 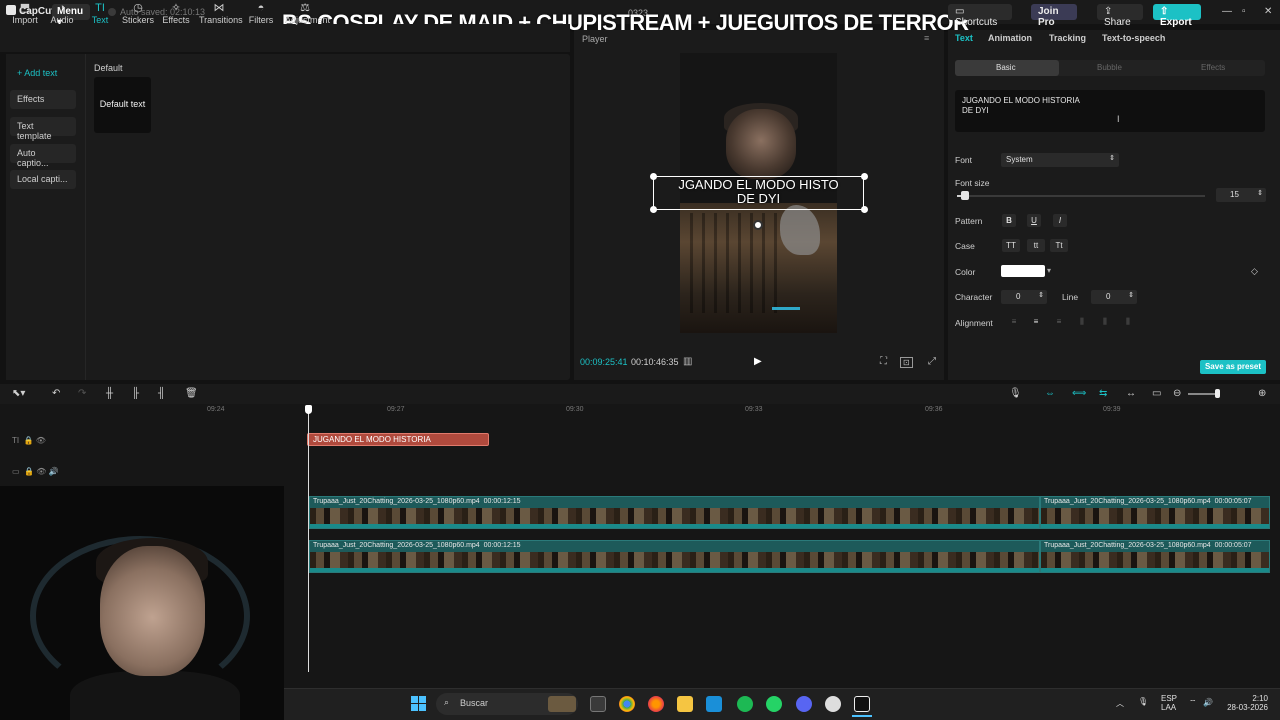 I want to click on tool-transitions: ⋈ Transitions, so click(x=221, y=13).